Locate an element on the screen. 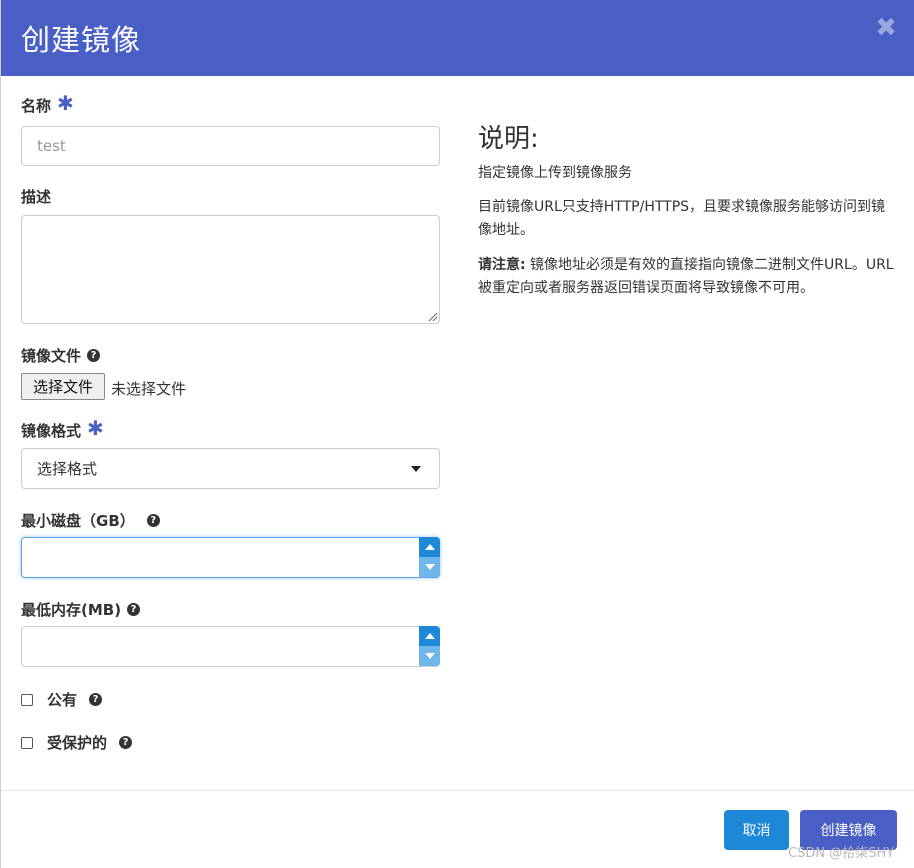 This screenshot has width=914, height=868. name-input: test is located at coordinates (230, 146).